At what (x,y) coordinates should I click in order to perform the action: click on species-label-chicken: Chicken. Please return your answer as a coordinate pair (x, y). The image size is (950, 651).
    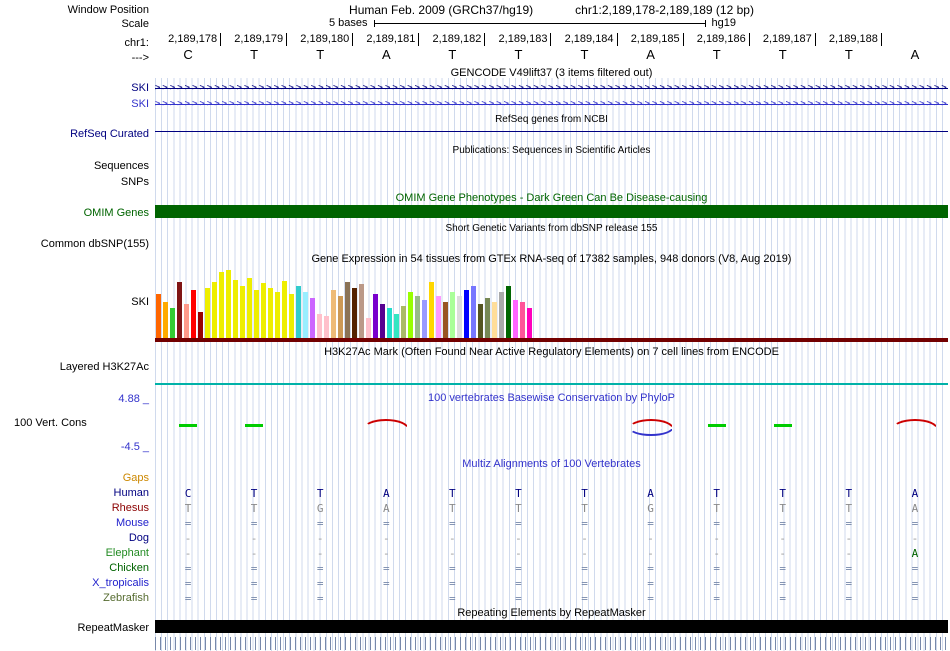
    Looking at the image, I should click on (129, 568).